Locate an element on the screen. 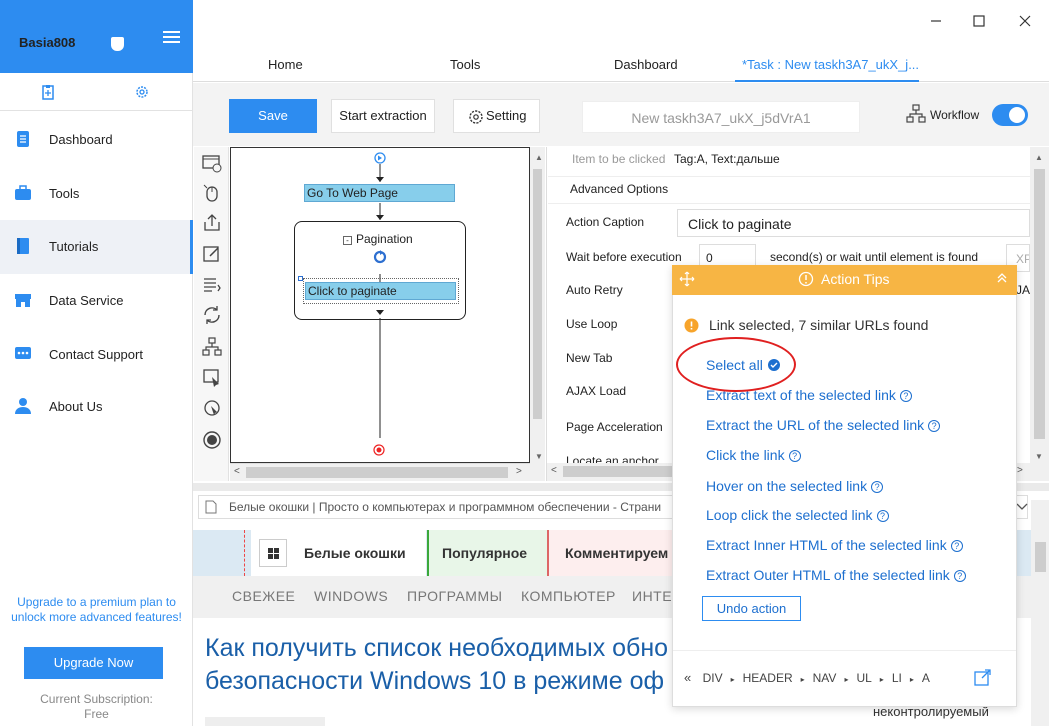 Image resolution: width=1049 pixels, height=726 pixels. start-extraction-button: Start extraction is located at coordinates (383, 116).